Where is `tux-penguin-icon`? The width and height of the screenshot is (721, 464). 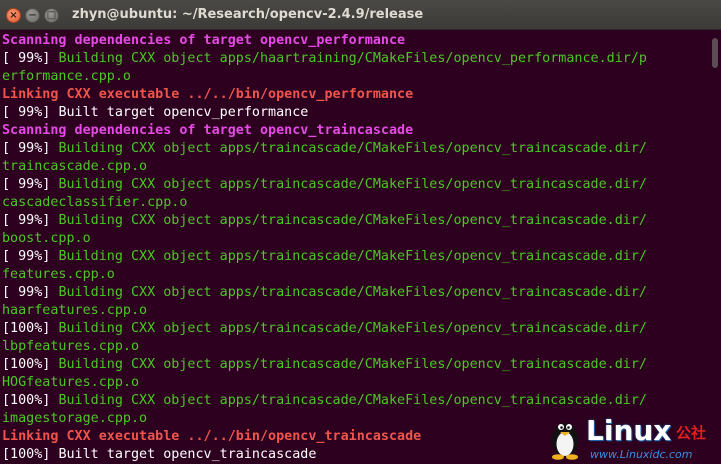 tux-penguin-icon is located at coordinates (565, 441).